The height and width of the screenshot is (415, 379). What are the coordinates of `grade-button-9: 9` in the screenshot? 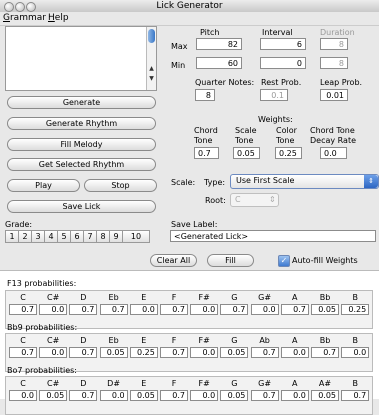 It's located at (116, 236).